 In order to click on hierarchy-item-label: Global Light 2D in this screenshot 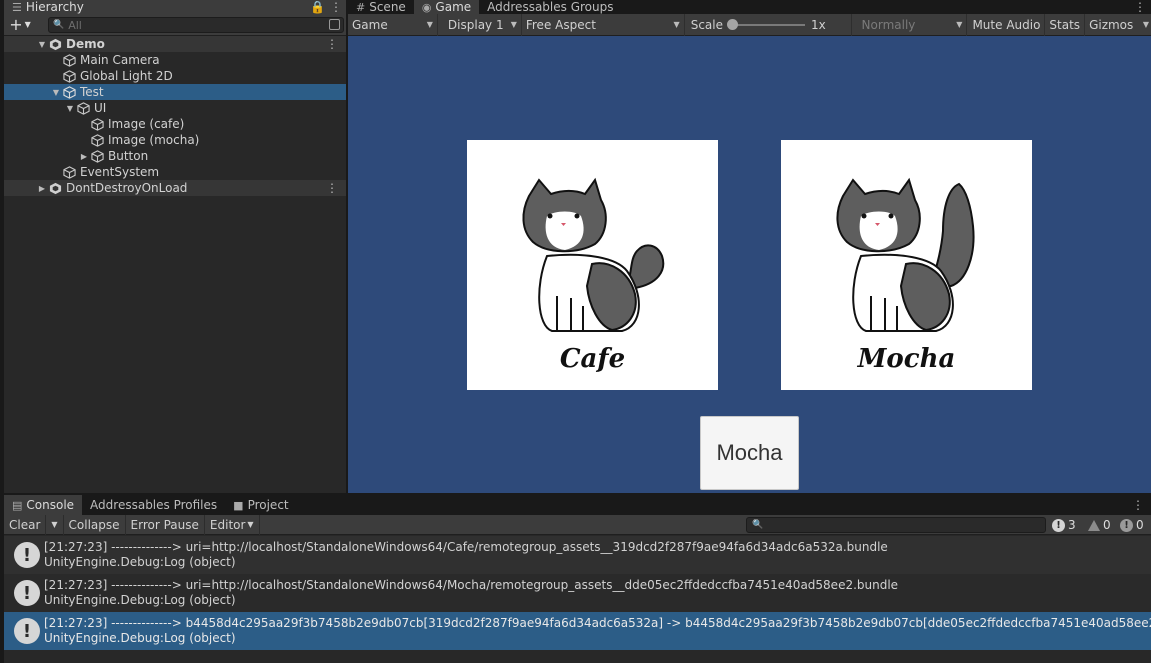, I will do `click(126, 76)`.